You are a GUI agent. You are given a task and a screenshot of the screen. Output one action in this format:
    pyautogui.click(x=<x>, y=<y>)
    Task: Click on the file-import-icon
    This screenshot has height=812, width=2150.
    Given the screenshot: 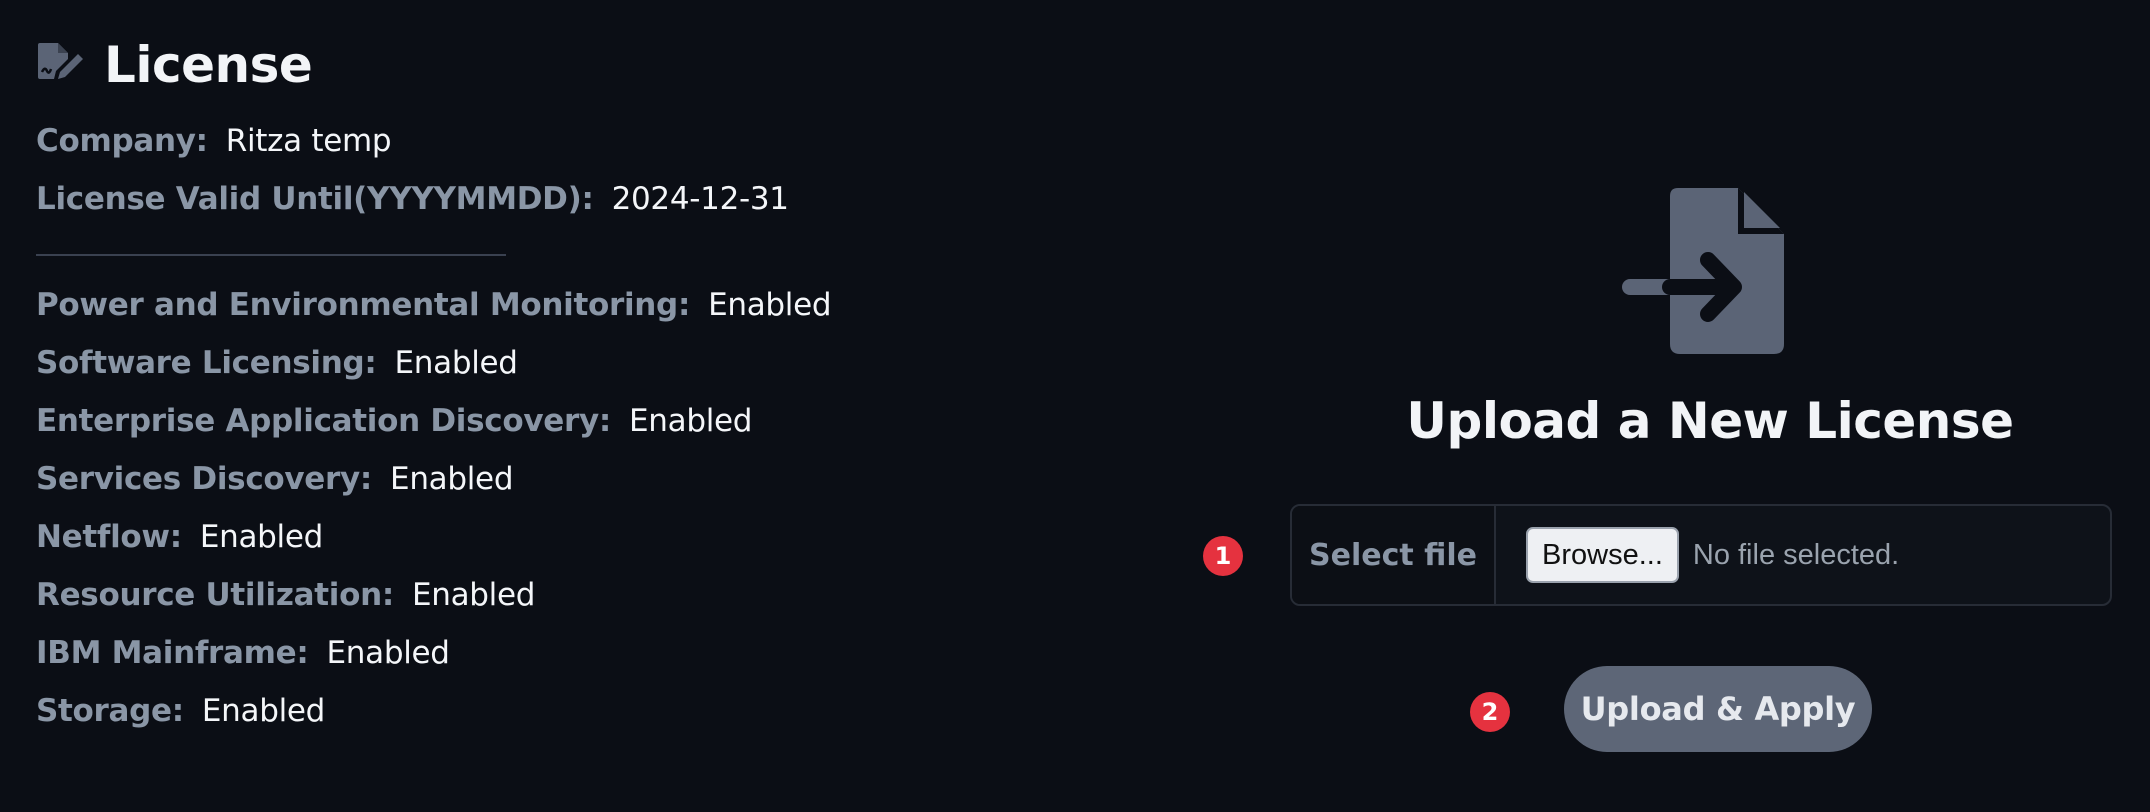 What is the action you would take?
    pyautogui.click(x=1702, y=271)
    